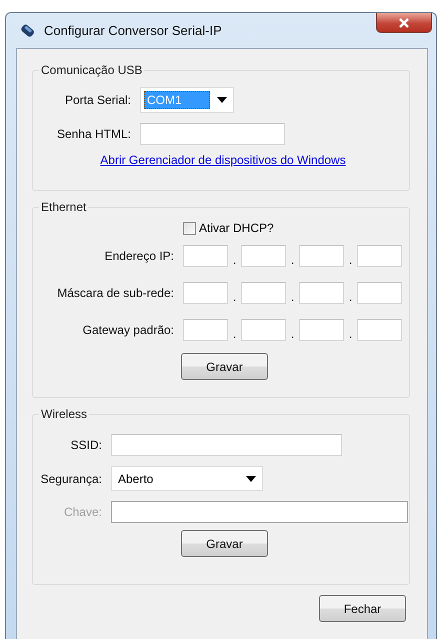 The height and width of the screenshot is (639, 440). I want to click on group-title: Ethernet, so click(63, 207).